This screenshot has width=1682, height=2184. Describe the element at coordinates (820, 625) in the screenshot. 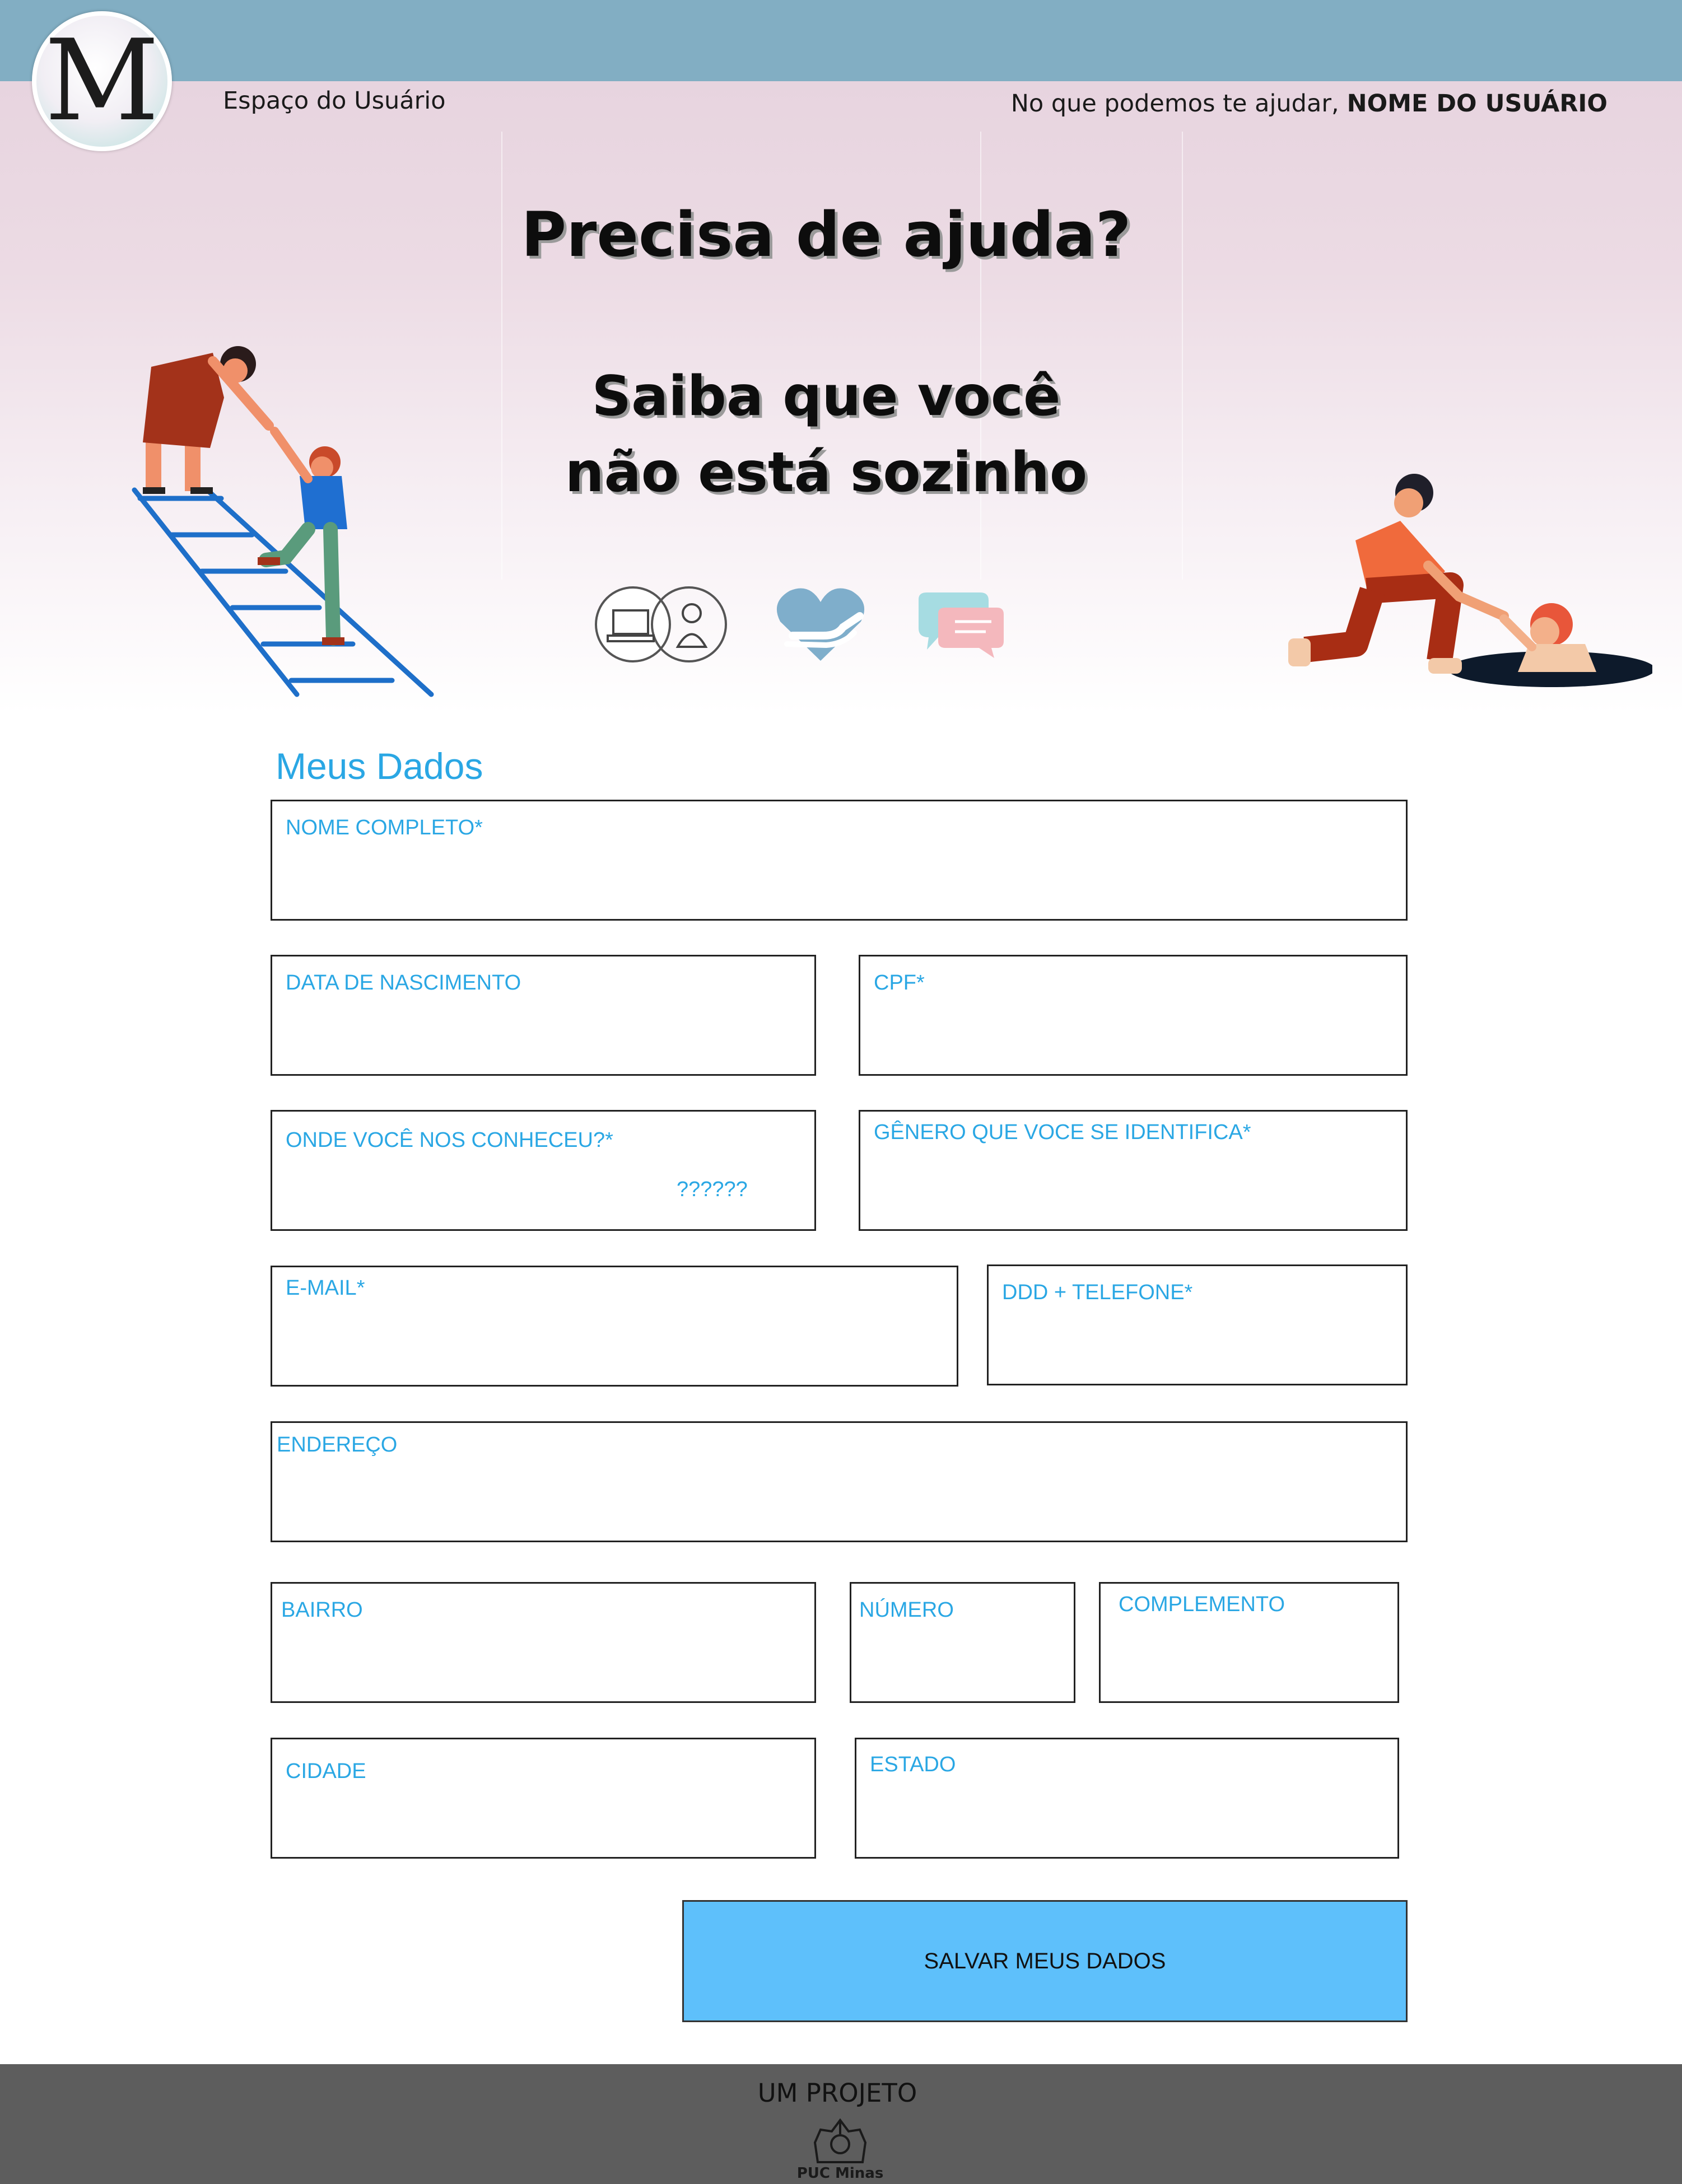

I see `heart-hands-icon` at that location.